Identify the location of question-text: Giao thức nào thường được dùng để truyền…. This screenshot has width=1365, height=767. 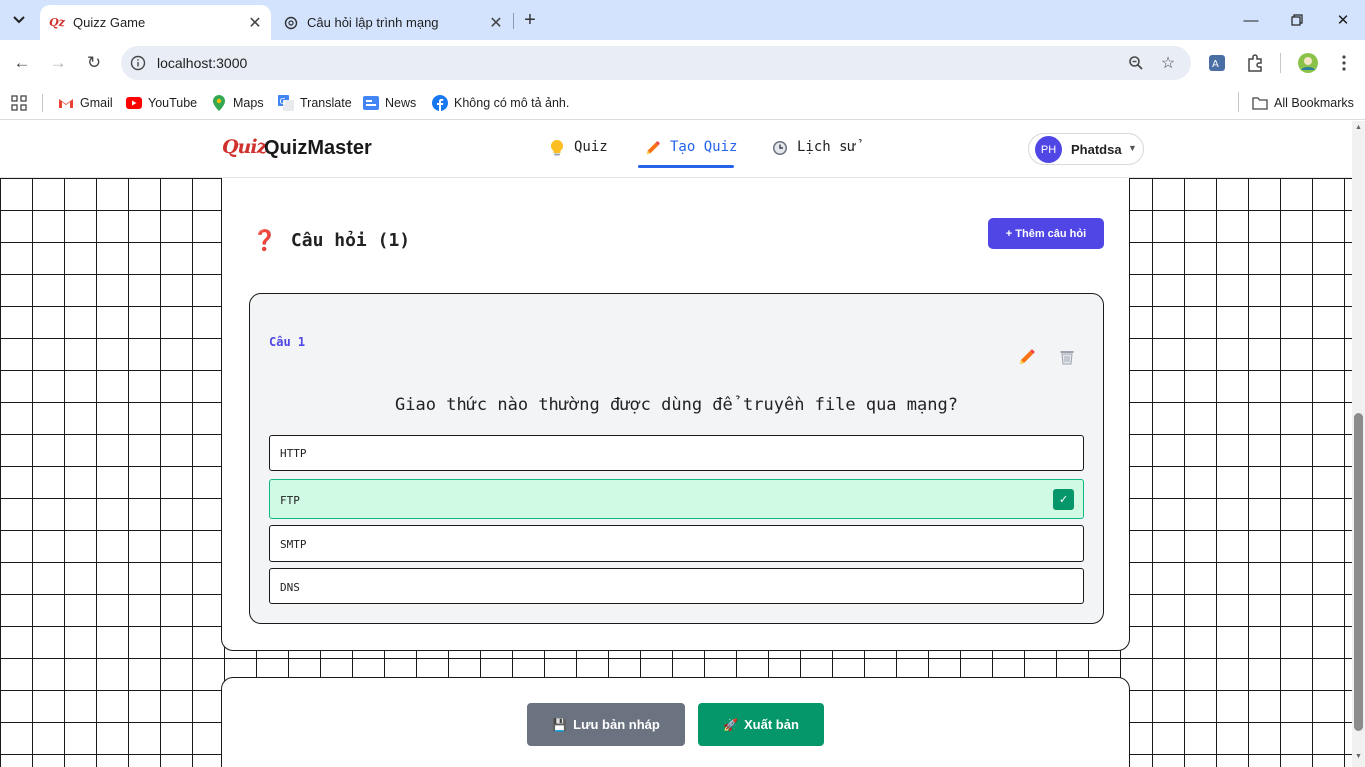
(676, 405).